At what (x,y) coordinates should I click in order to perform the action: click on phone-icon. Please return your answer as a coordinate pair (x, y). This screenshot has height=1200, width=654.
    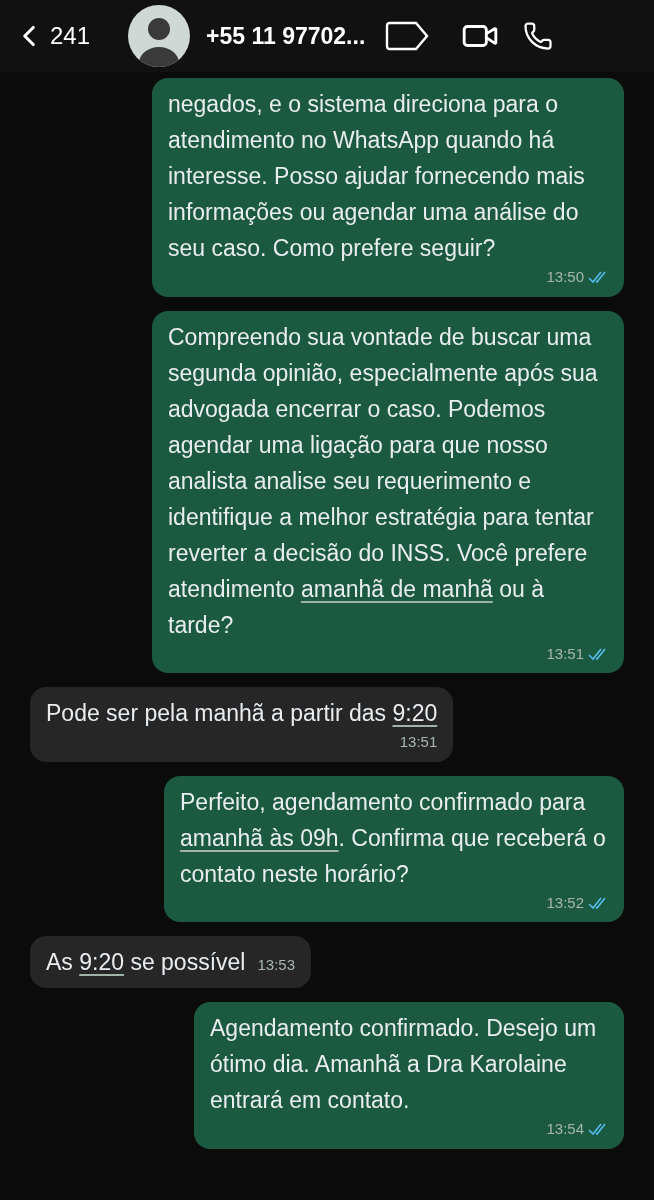
    Looking at the image, I should click on (538, 36).